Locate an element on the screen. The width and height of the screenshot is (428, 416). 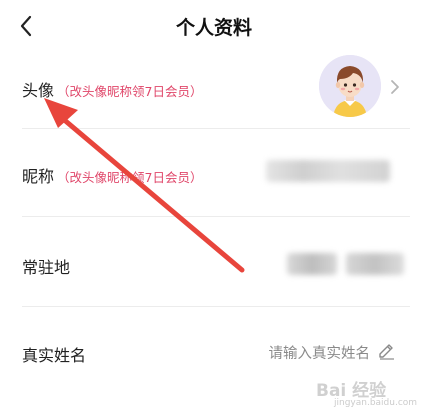
nickname-hint: （改头像昵称领7日会员） is located at coordinates (130, 177).